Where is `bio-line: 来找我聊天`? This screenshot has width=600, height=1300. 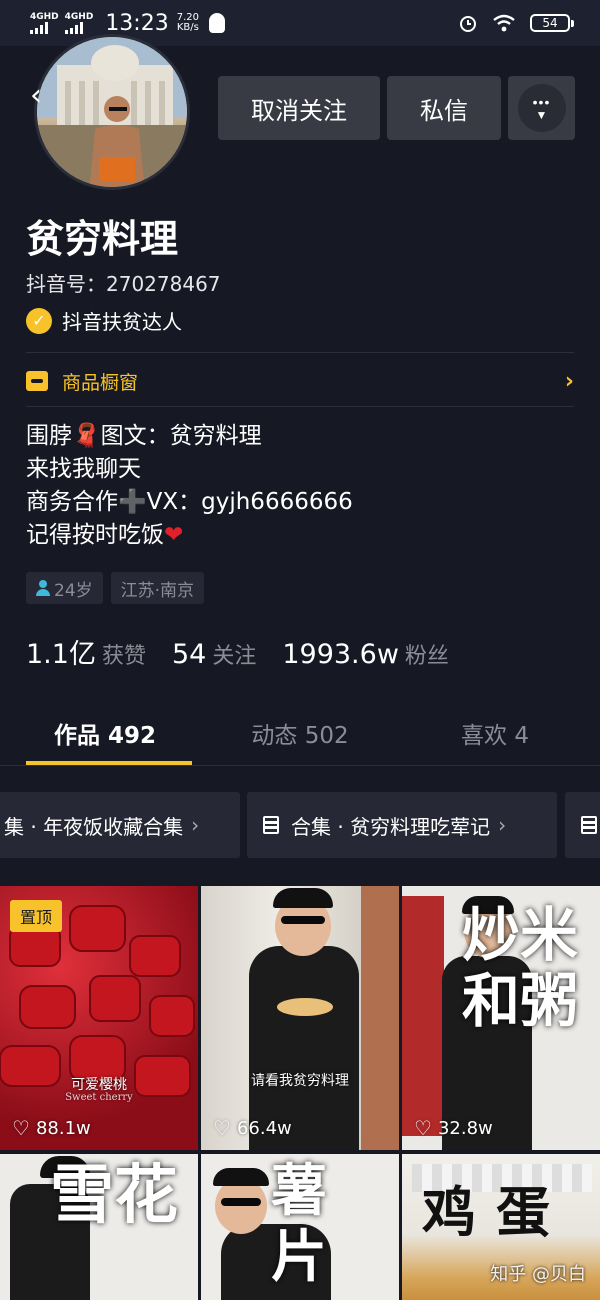 bio-line: 来找我聊天 is located at coordinates (83, 469).